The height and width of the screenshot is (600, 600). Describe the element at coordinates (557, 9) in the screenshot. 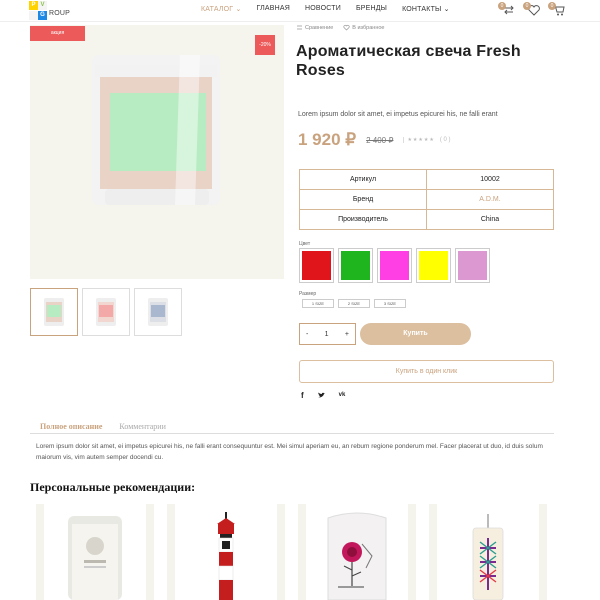

I see `cart-icon: 0` at that location.